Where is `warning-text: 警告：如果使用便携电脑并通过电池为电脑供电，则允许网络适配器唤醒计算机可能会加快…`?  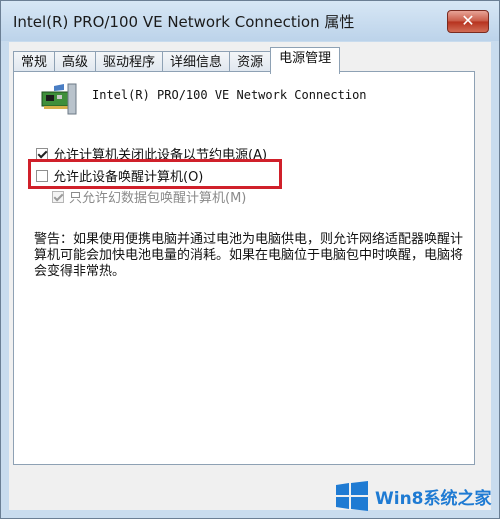 warning-text: 警告：如果使用便携电脑并通过电池为电脑供电，则允许网络适配器唤醒计算机可能会加快… is located at coordinates (249, 255).